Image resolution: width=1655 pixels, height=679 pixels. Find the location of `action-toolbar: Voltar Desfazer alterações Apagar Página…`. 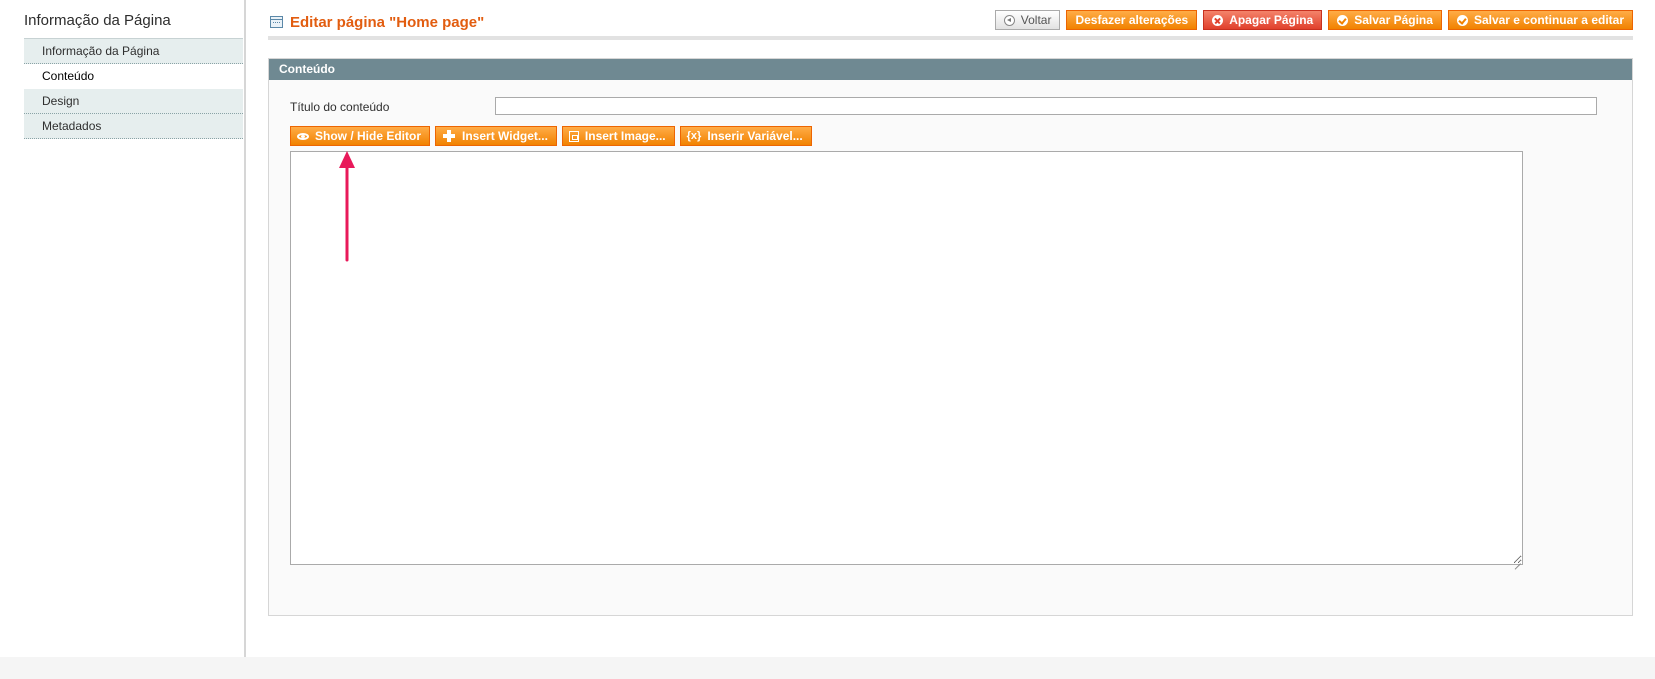

action-toolbar: Voltar Desfazer alterações Apagar Página… is located at coordinates (1313, 20).